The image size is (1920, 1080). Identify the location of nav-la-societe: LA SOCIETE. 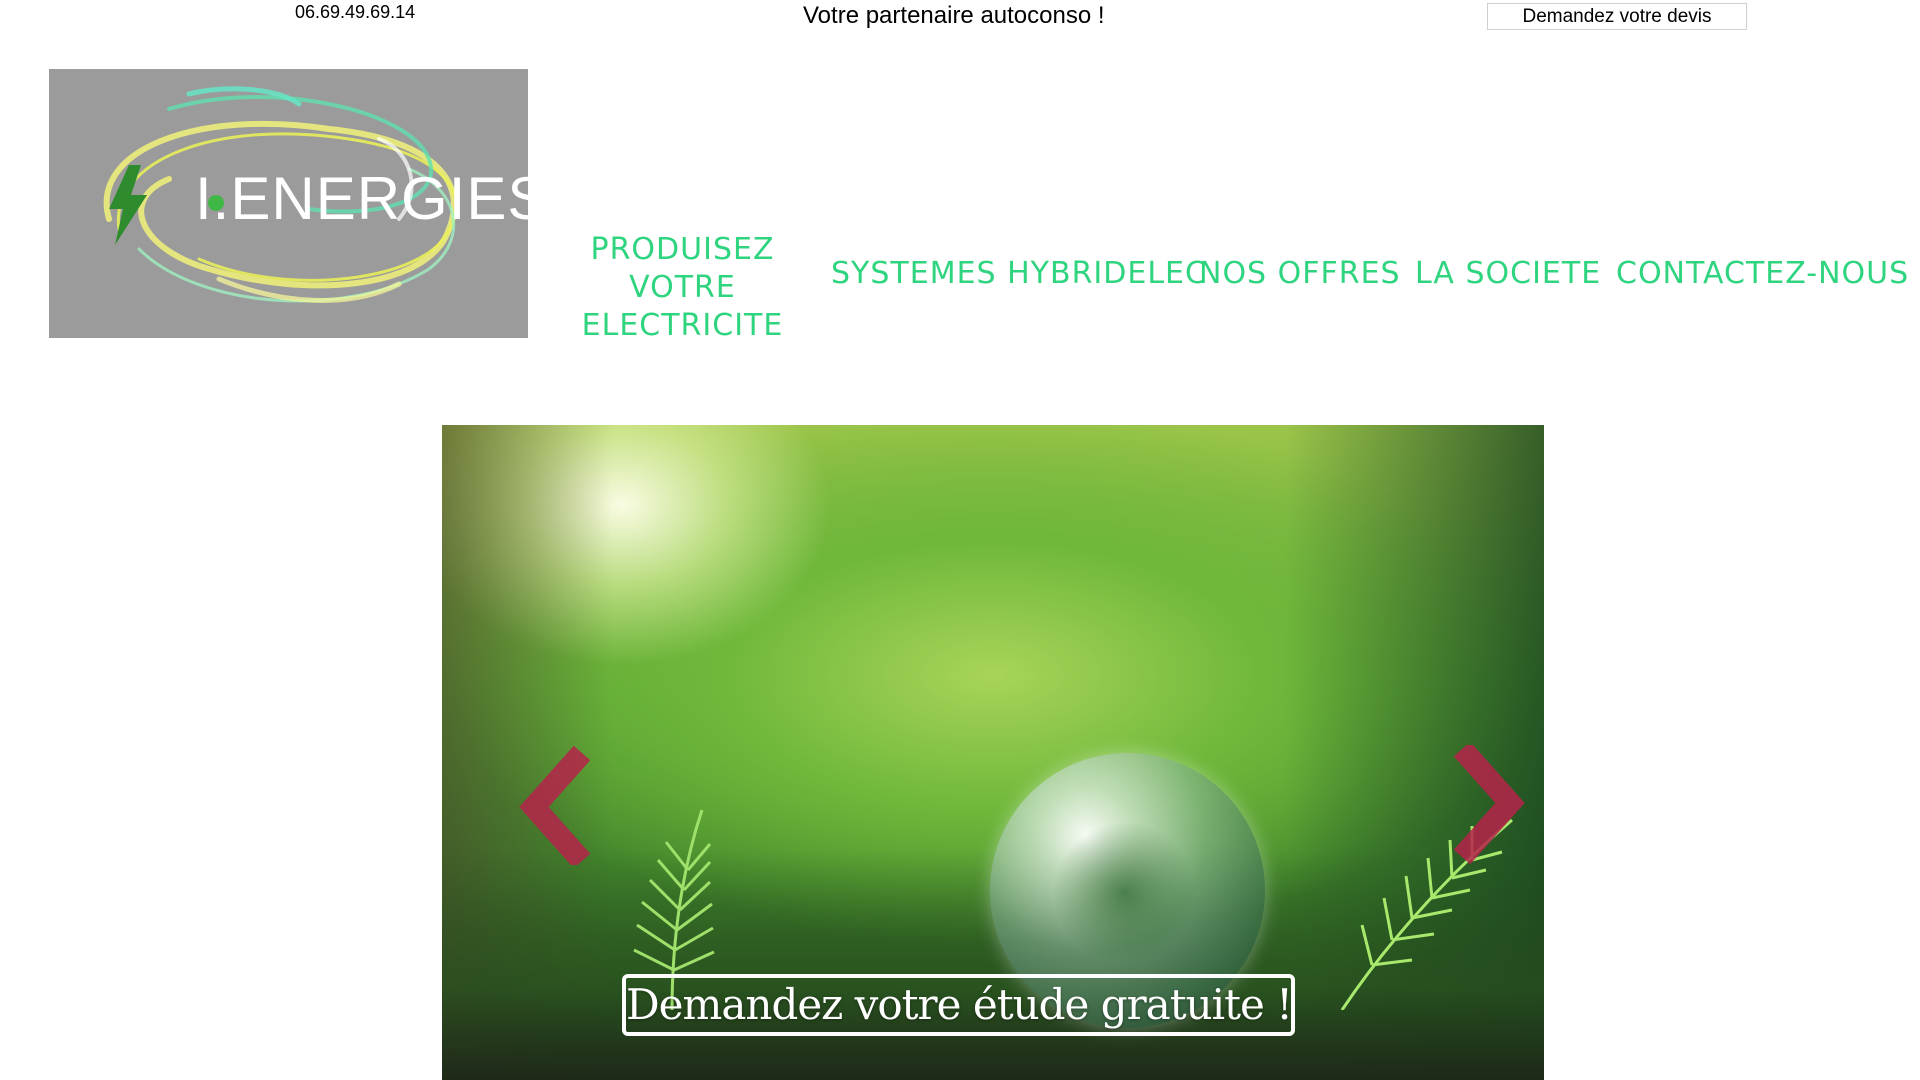
(1508, 274).